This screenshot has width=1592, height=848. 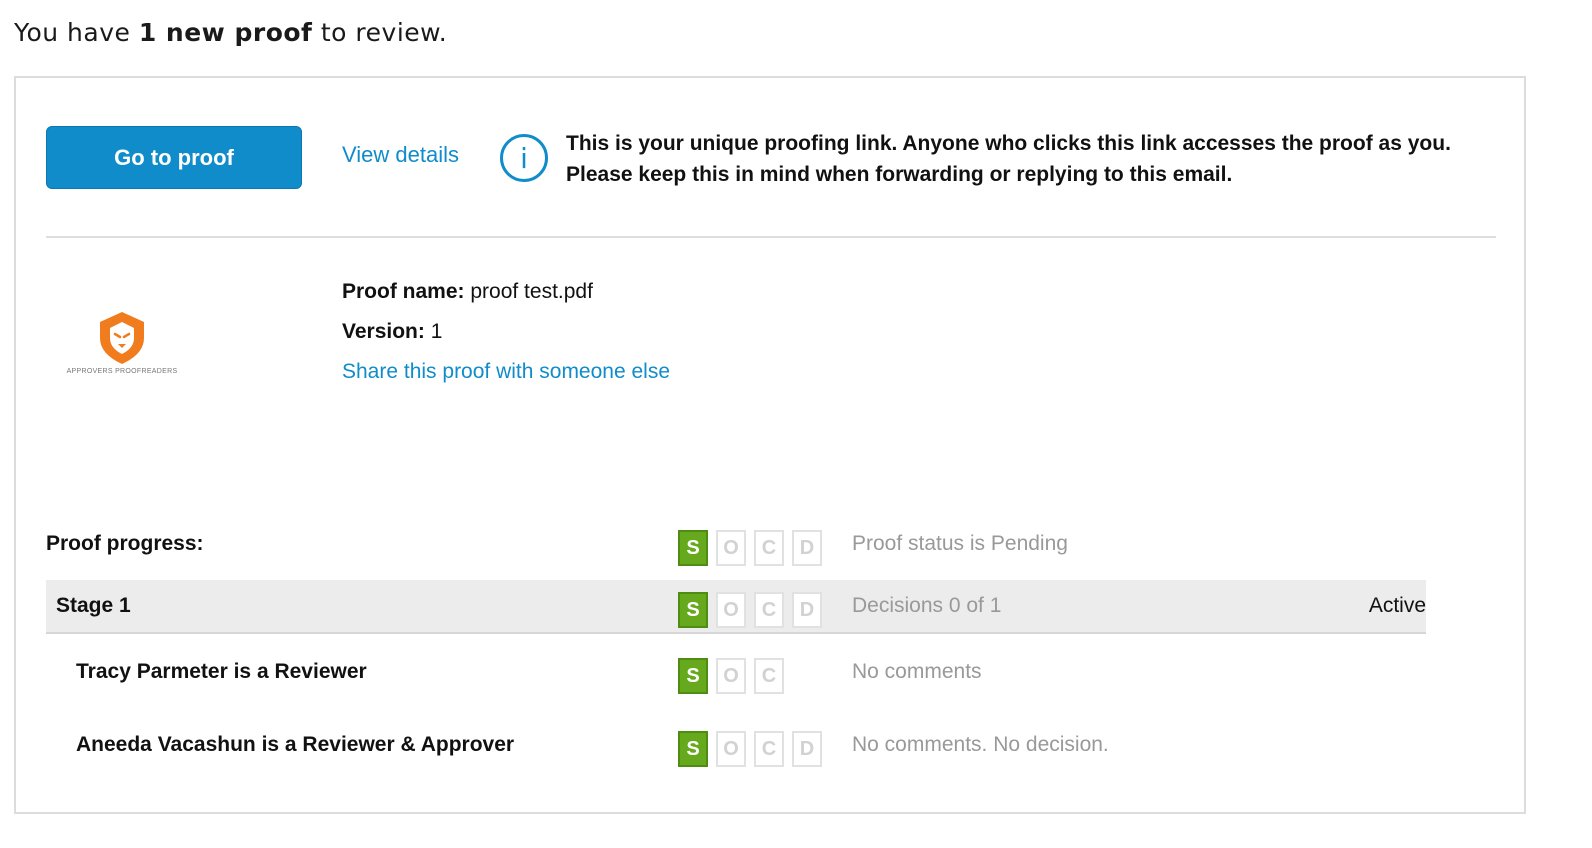 What do you see at coordinates (1397, 605) in the screenshot?
I see `stage-state: Active` at bounding box center [1397, 605].